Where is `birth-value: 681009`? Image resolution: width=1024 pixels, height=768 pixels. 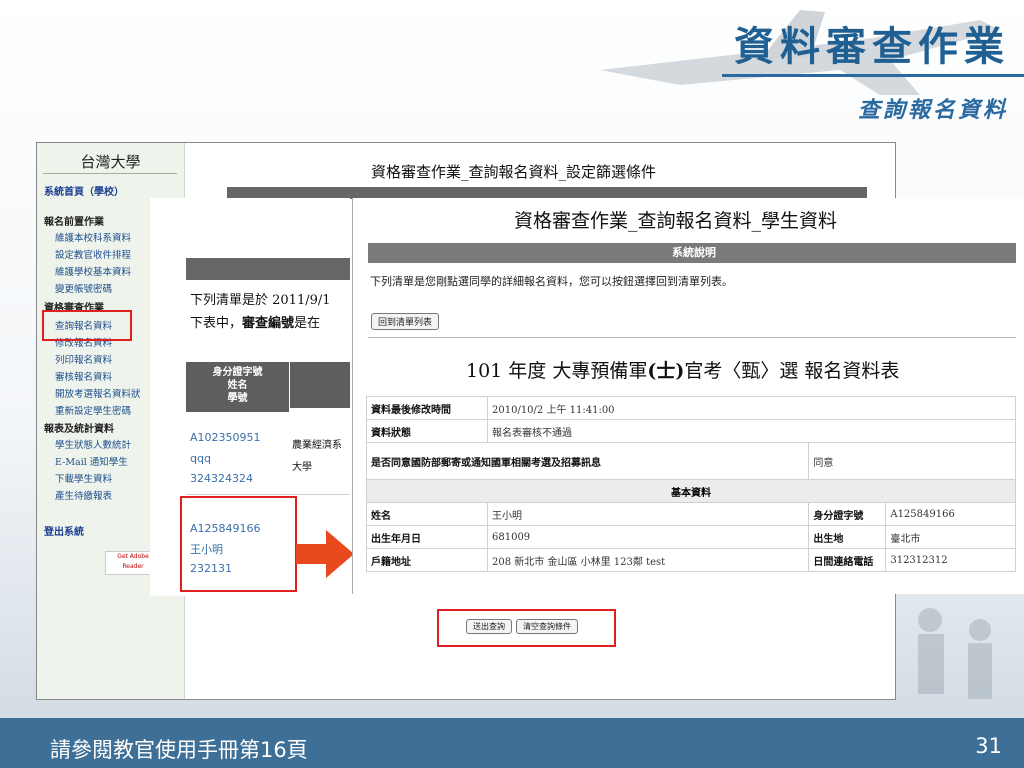
birth-value: 681009 is located at coordinates (648, 537).